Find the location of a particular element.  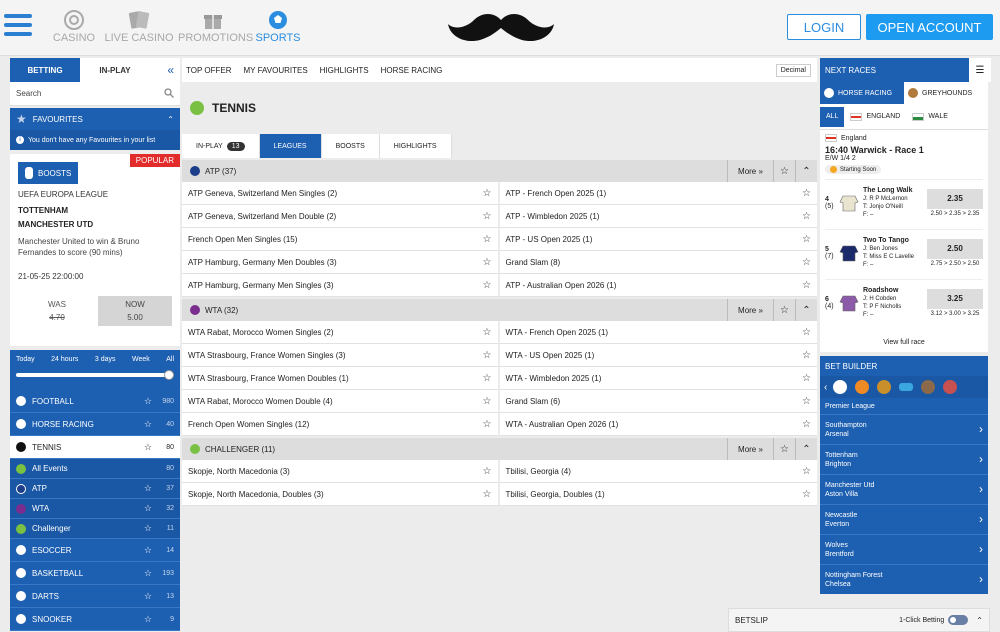

nav-sports: SPORTS is located at coordinates (278, 26).